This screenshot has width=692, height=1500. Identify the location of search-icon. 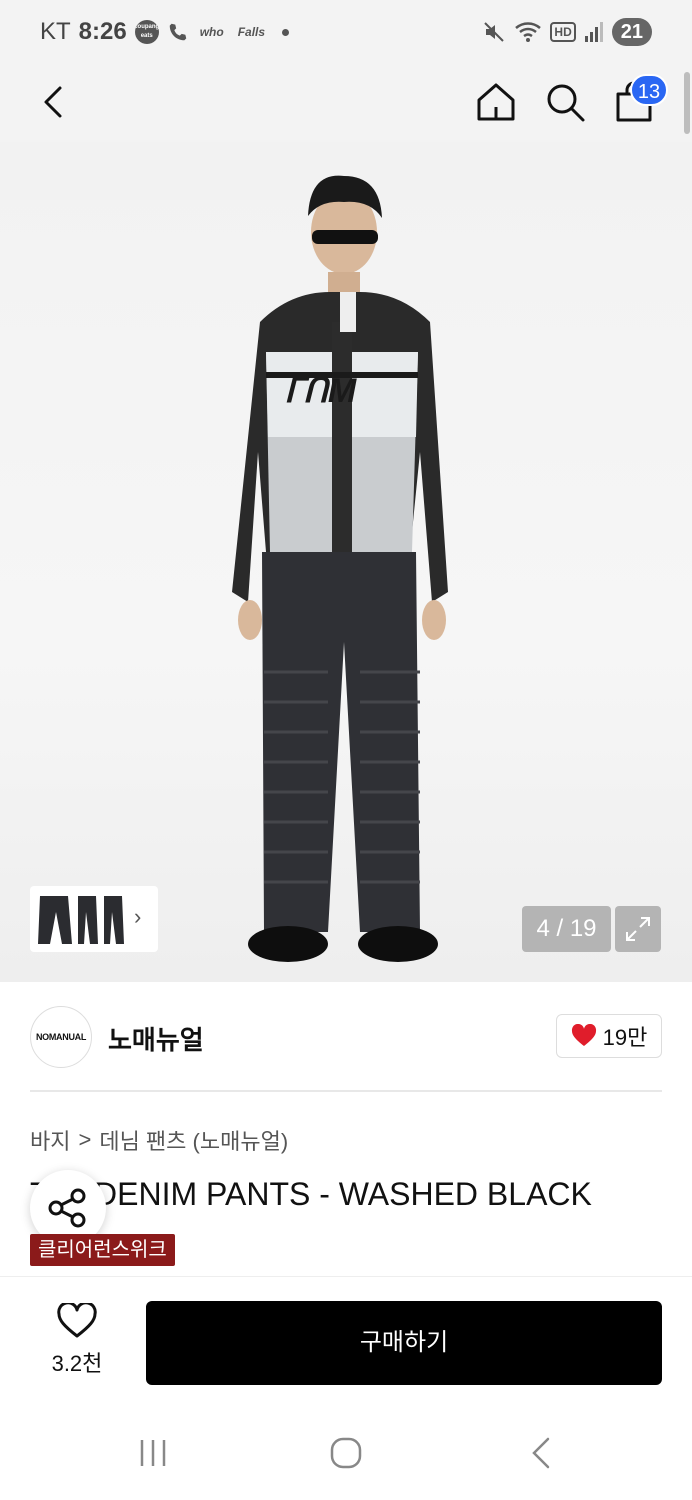
(565, 102).